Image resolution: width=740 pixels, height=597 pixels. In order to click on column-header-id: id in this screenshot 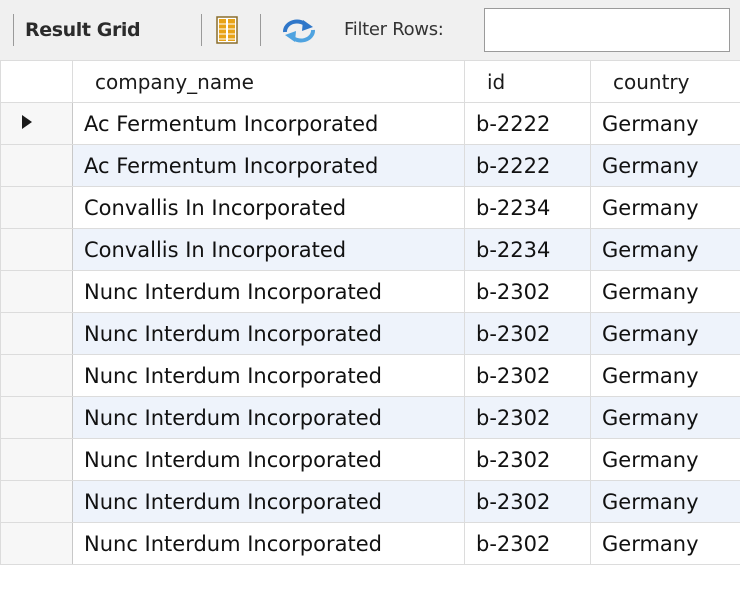, I will do `click(527, 81)`.